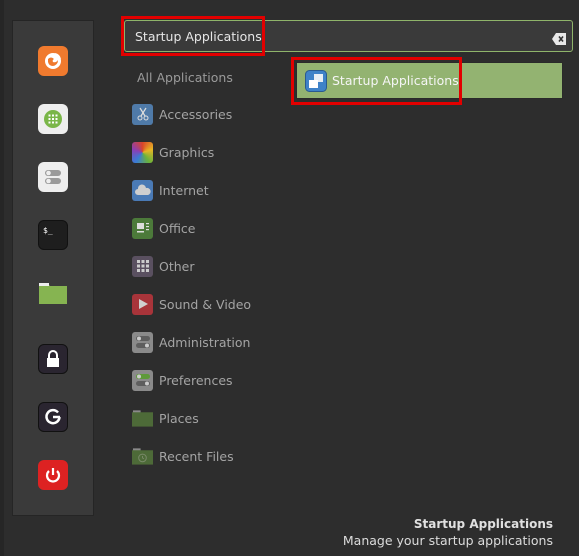 The height and width of the screenshot is (556, 579). I want to click on screen-edge, so click(2, 278).